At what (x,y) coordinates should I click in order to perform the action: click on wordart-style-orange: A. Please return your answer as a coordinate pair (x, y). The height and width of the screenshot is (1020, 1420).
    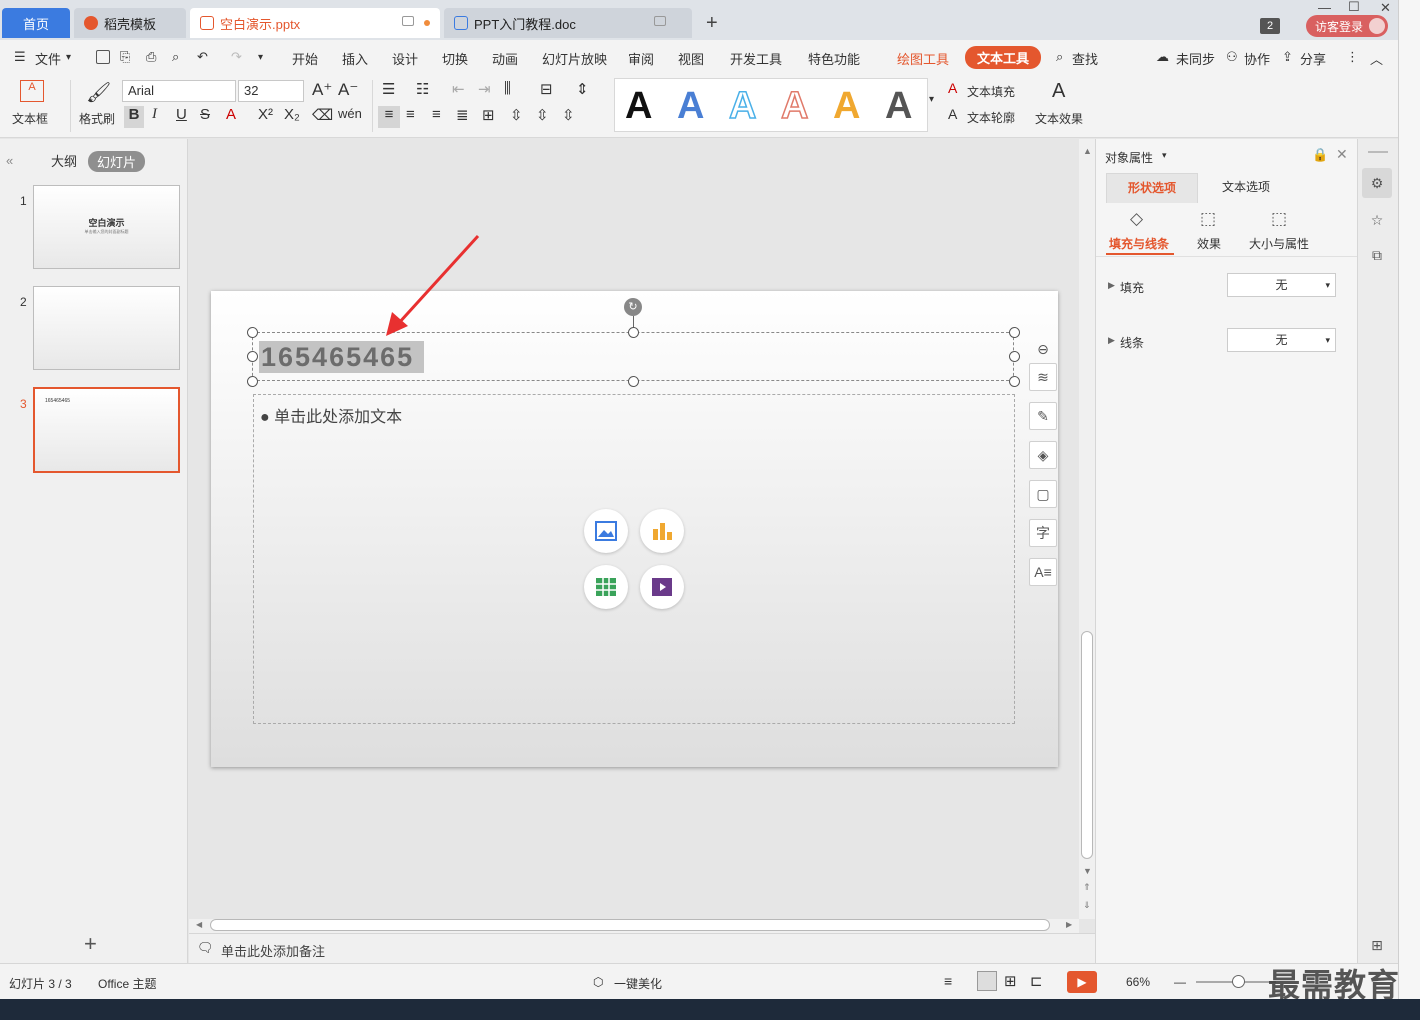
    Looking at the image, I should click on (846, 106).